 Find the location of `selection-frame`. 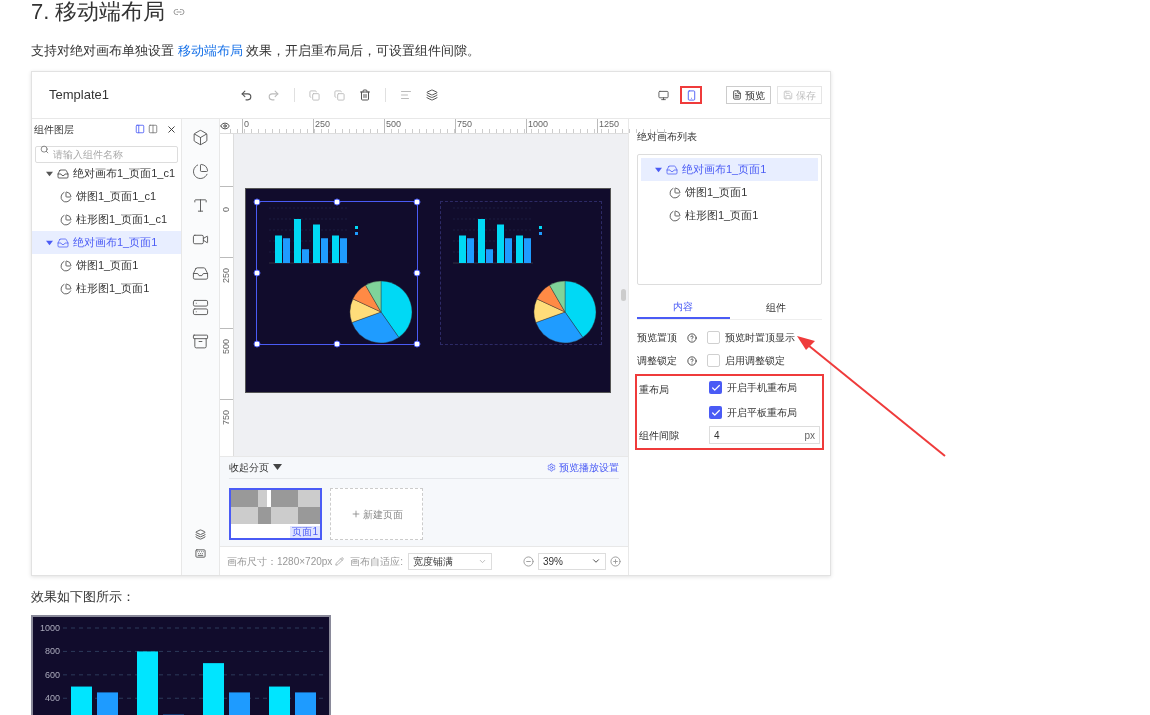

selection-frame is located at coordinates (337, 273).